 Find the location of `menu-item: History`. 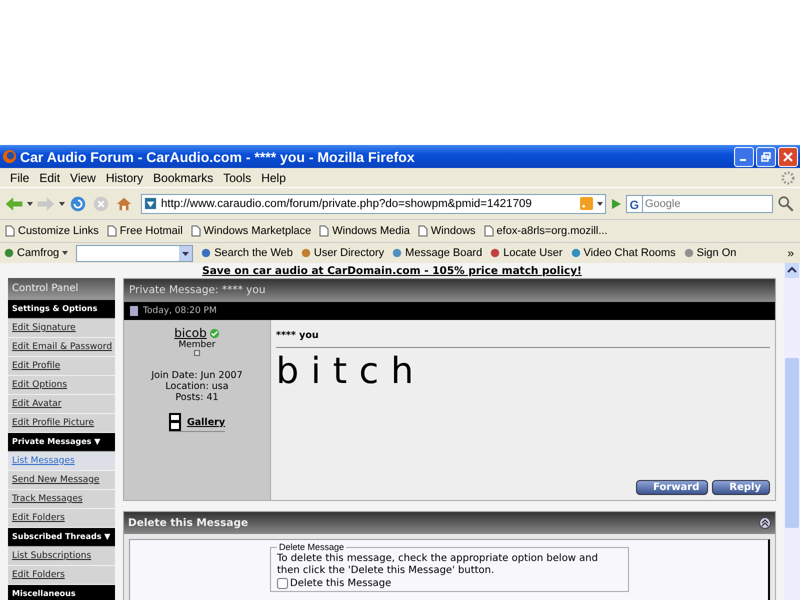

menu-item: History is located at coordinates (124, 177).